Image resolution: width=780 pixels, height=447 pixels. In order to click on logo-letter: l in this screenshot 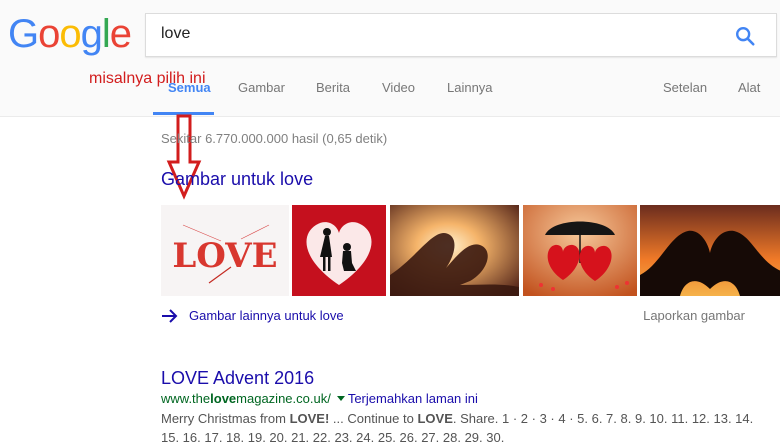, I will do `click(106, 34)`.